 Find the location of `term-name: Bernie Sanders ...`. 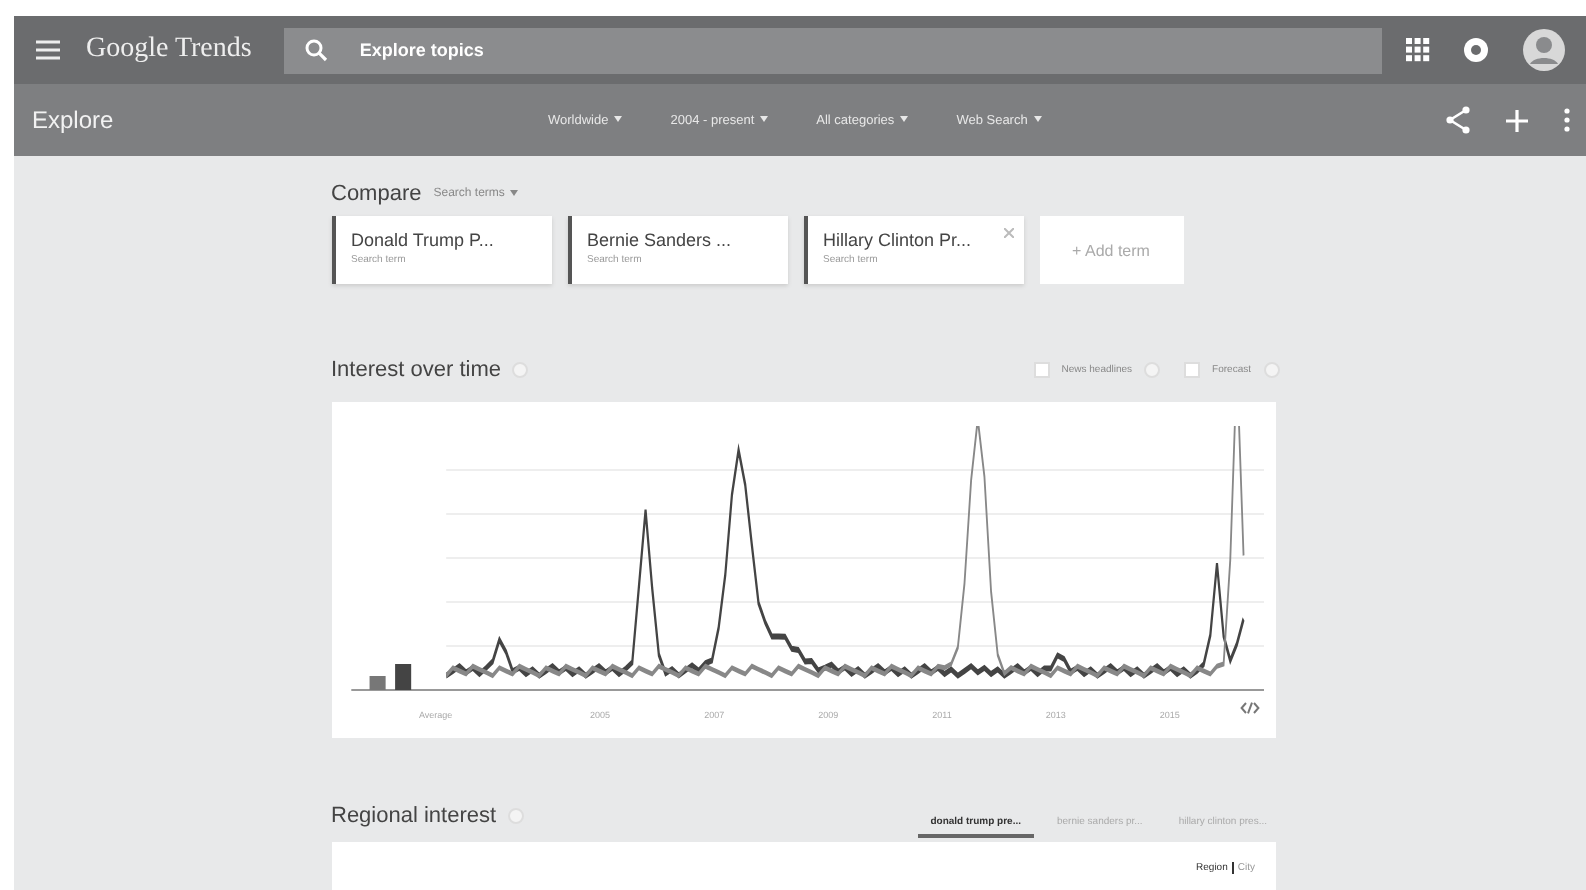

term-name: Bernie Sanders ... is located at coordinates (659, 240).